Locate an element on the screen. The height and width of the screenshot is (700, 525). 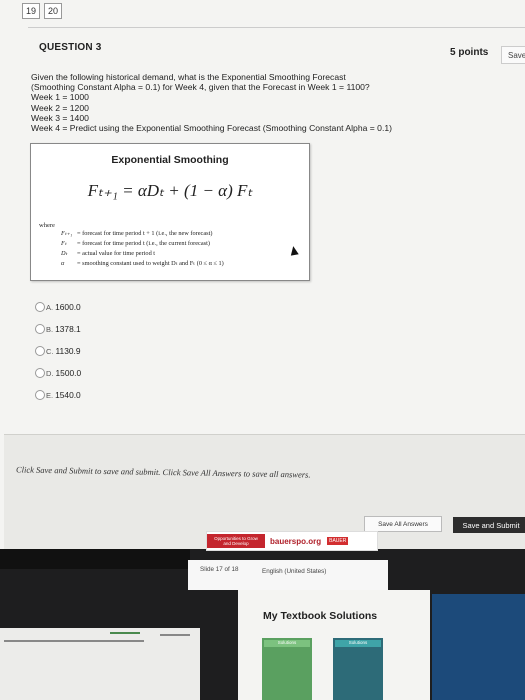
question-line: Week 3 = 1400 is located at coordinates (60, 117).